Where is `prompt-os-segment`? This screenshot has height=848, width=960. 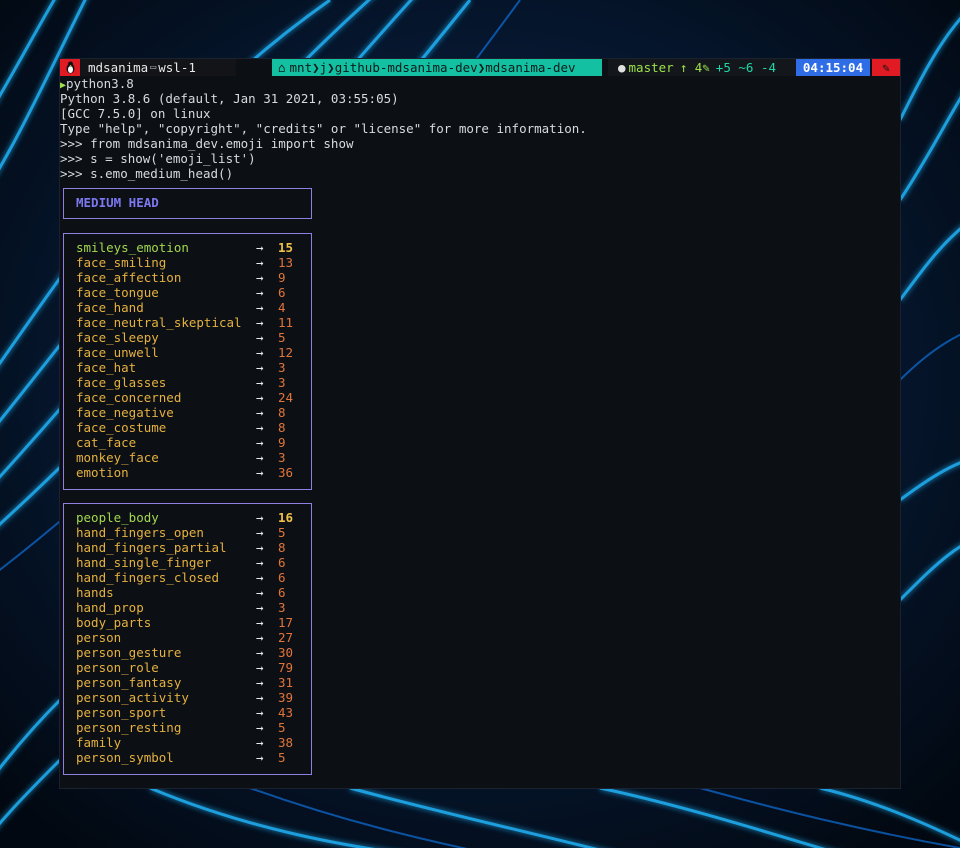
prompt-os-segment is located at coordinates (70, 67).